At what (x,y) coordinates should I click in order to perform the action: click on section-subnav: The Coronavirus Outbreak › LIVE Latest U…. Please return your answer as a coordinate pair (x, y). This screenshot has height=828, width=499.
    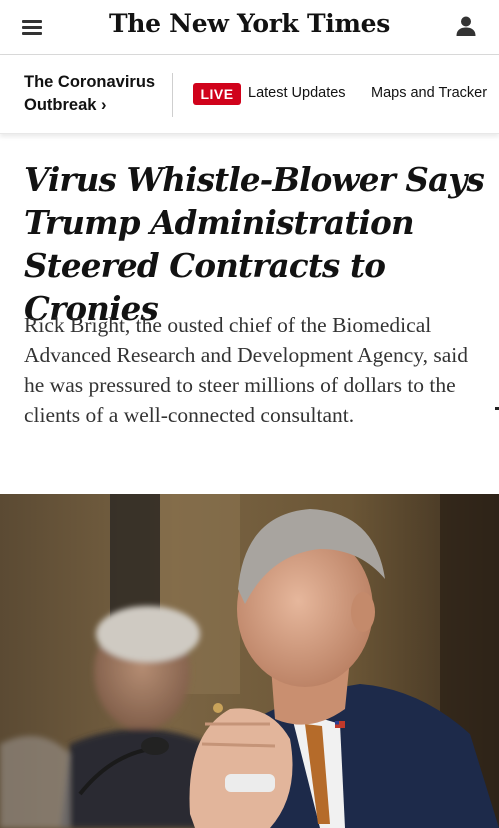
    Looking at the image, I should click on (249, 94).